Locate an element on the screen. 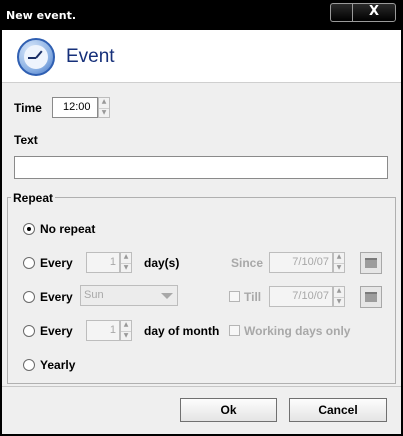 The height and width of the screenshot is (436, 403). every-day-of-month-radio is located at coordinates (29, 331).